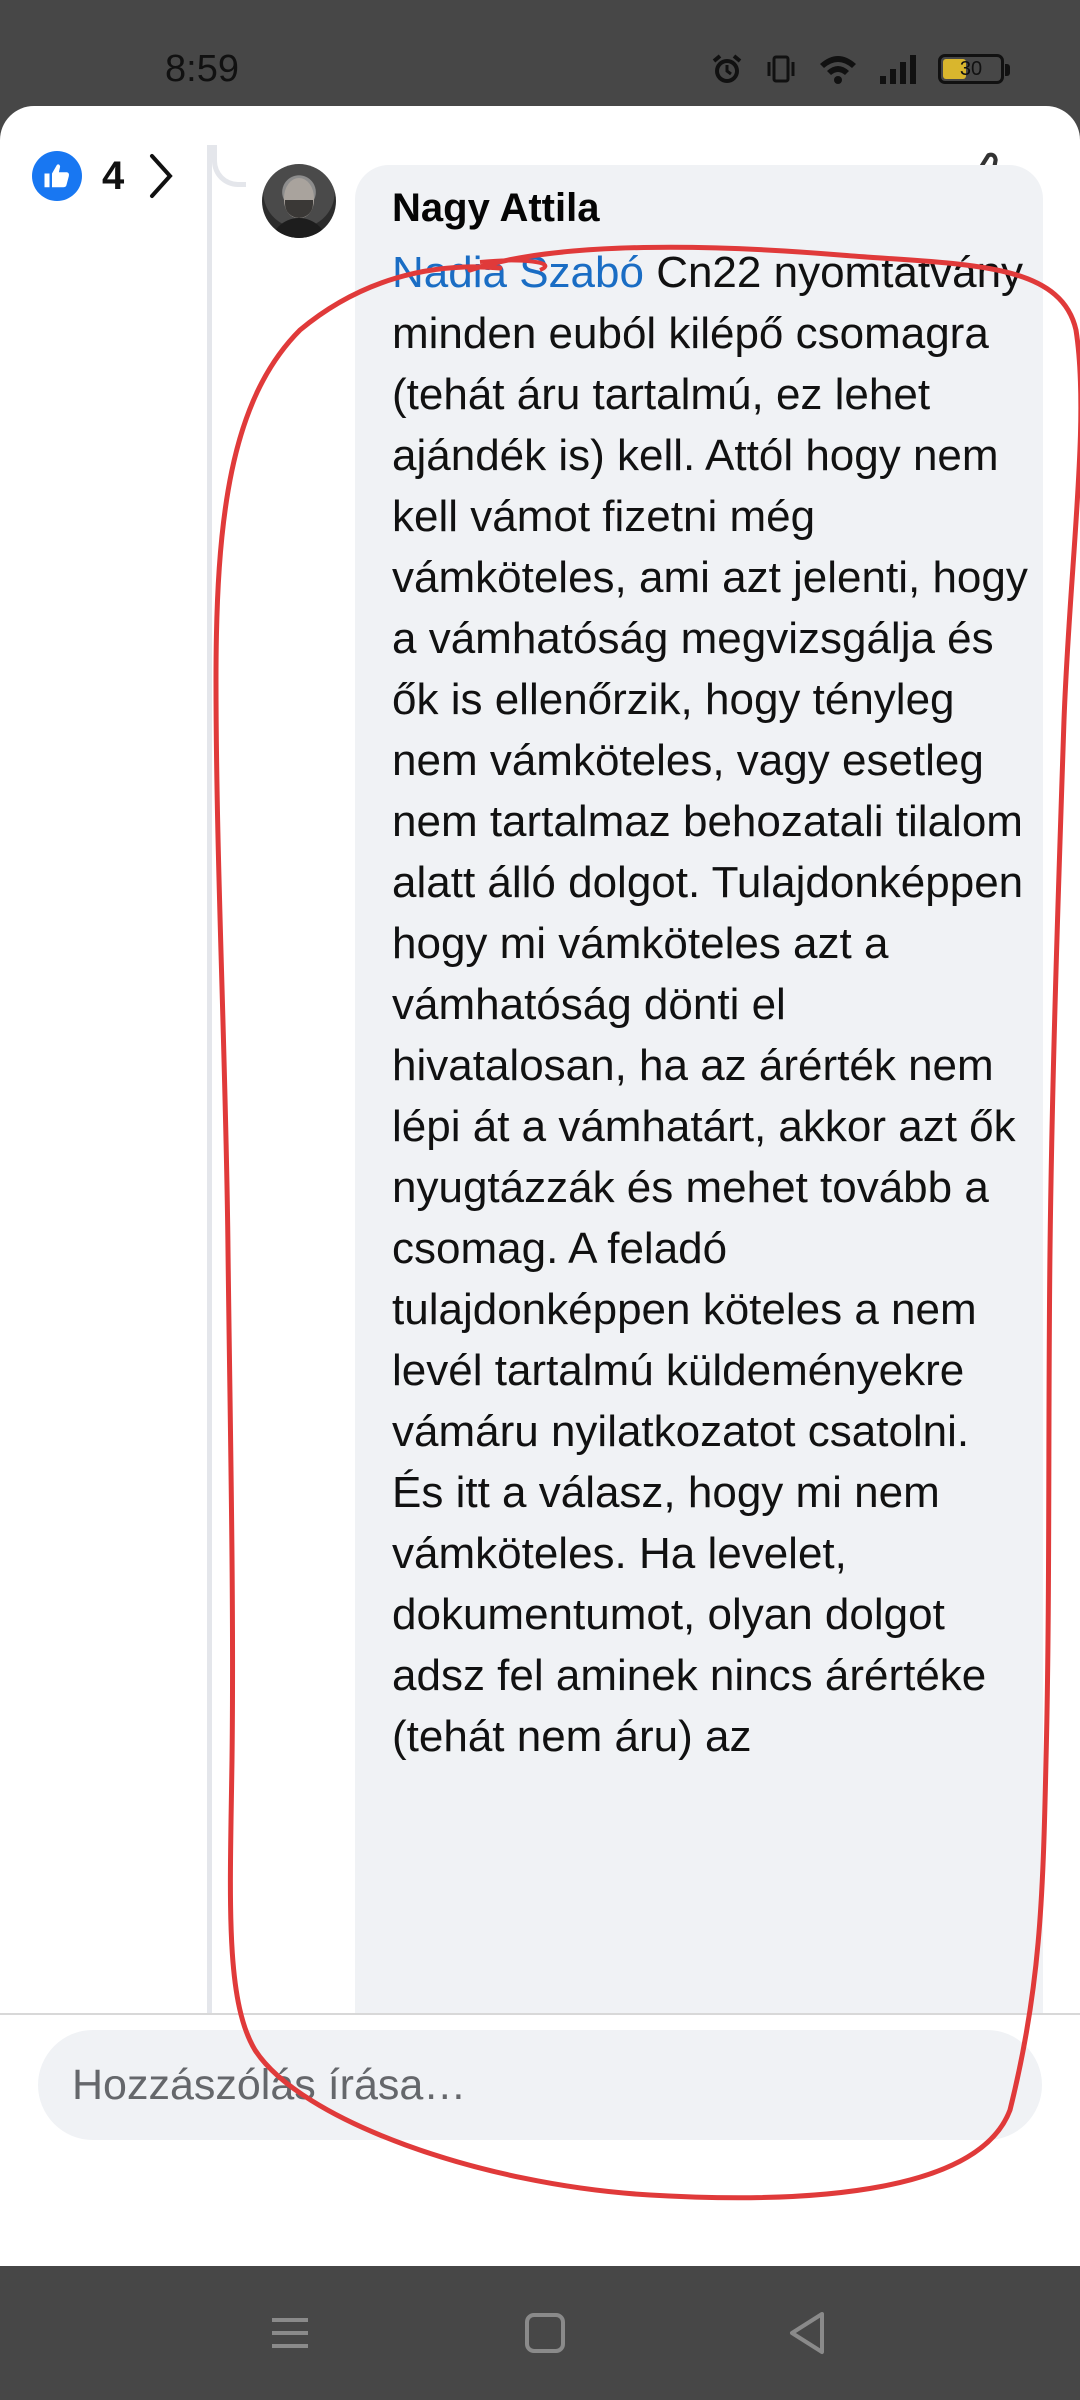  What do you see at coordinates (209, 1080) in the screenshot?
I see `thread-line` at bounding box center [209, 1080].